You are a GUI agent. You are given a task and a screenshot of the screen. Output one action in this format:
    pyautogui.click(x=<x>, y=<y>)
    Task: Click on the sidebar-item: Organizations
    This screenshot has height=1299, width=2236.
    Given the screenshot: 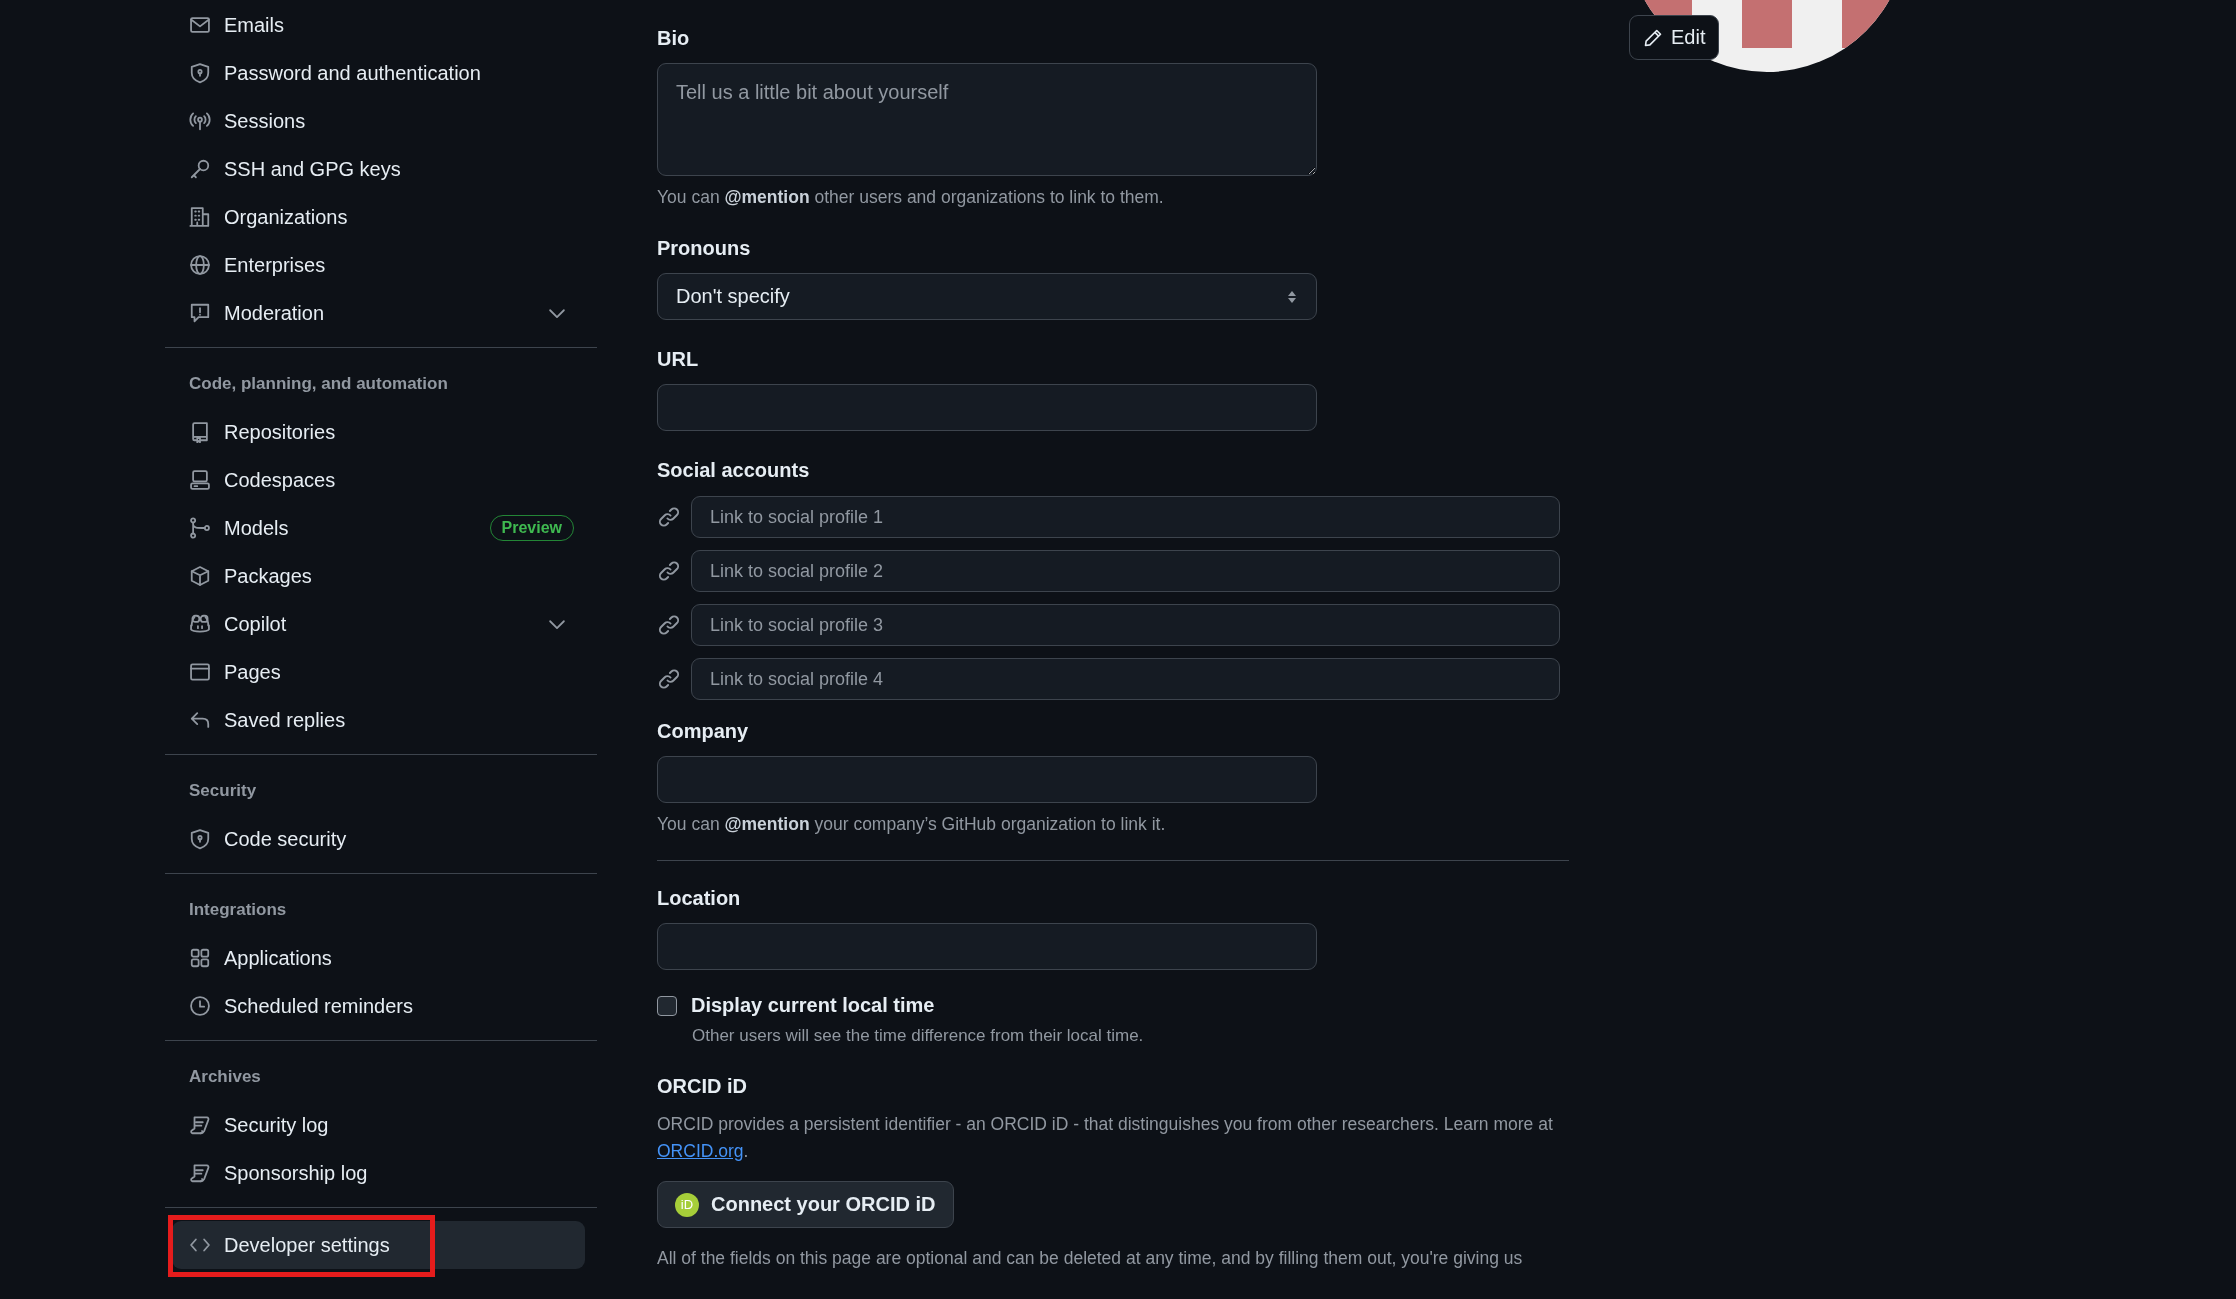 What is the action you would take?
    pyautogui.click(x=378, y=217)
    